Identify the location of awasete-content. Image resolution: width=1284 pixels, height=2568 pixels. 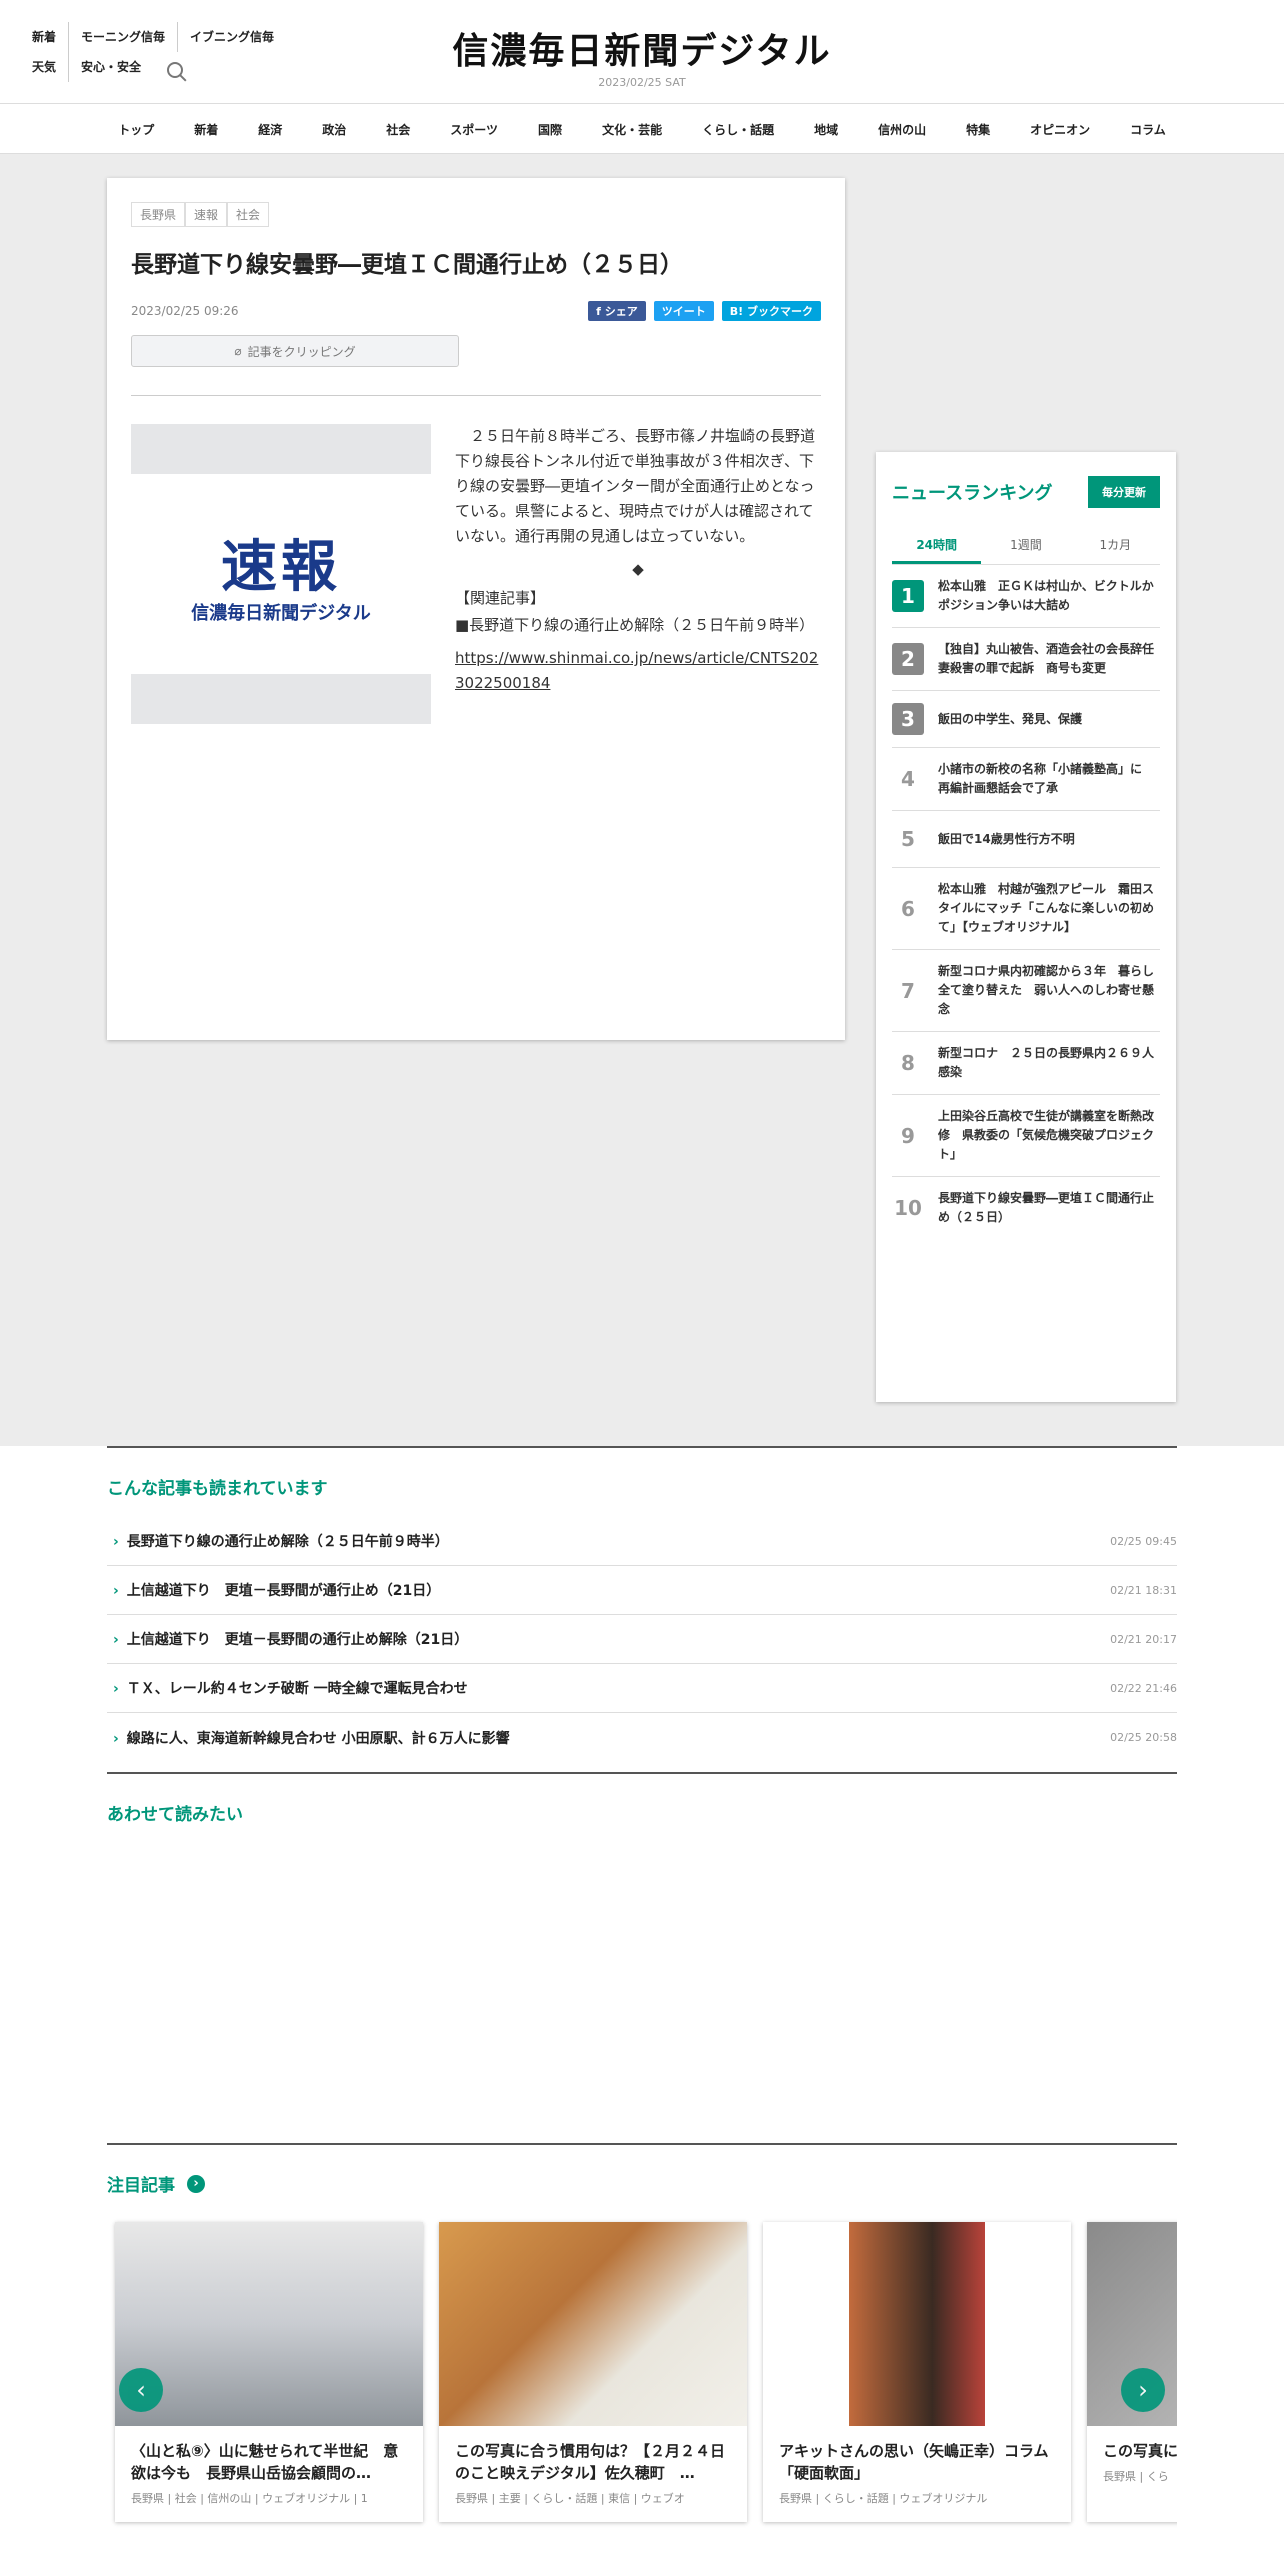
(642, 1993).